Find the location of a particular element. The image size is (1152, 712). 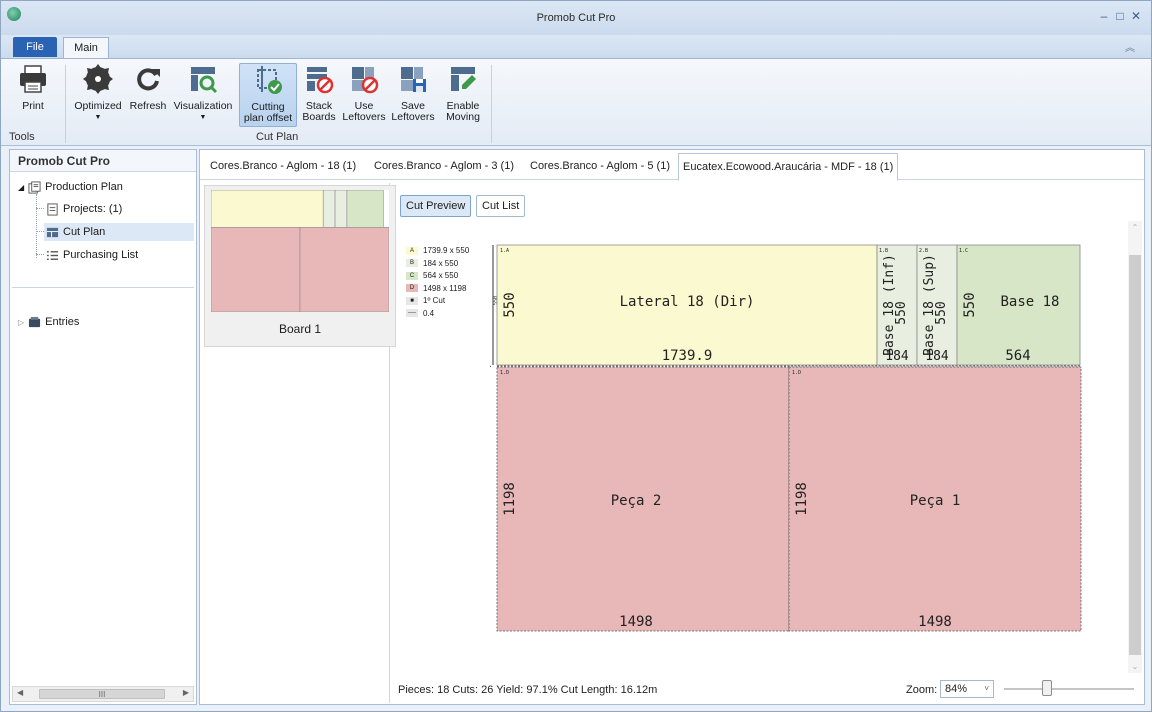

use-label-2: Leftovers is located at coordinates (364, 117).